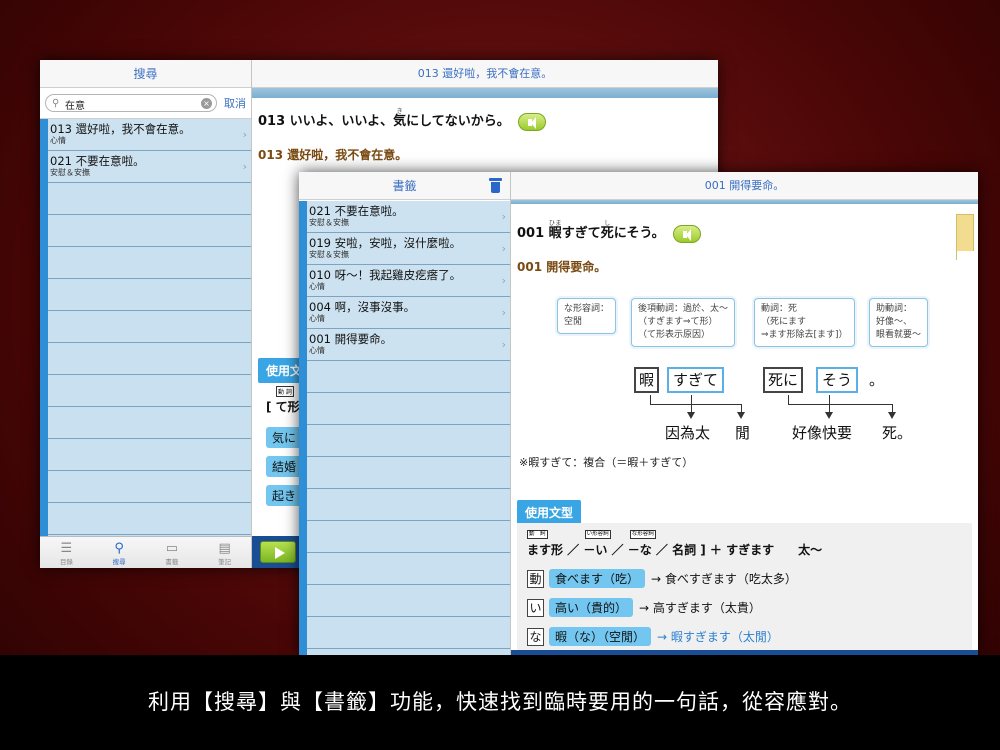  I want to click on meaning-text: 閒, so click(743, 433).